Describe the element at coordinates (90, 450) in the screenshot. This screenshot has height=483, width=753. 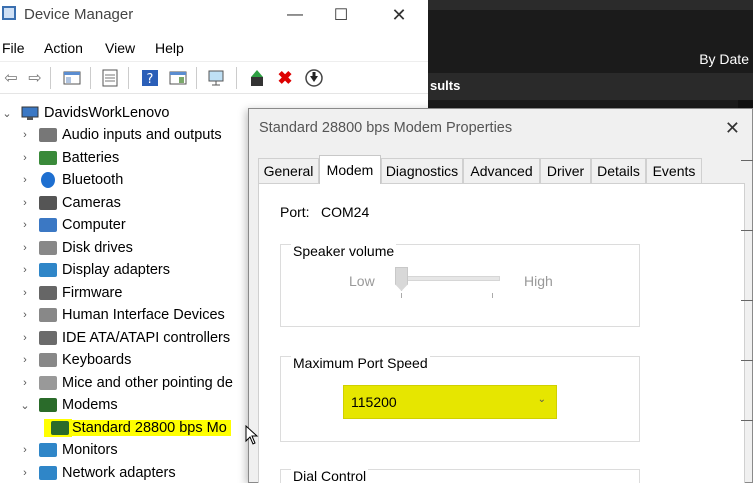
I see `tree-node-label: Monitors` at that location.